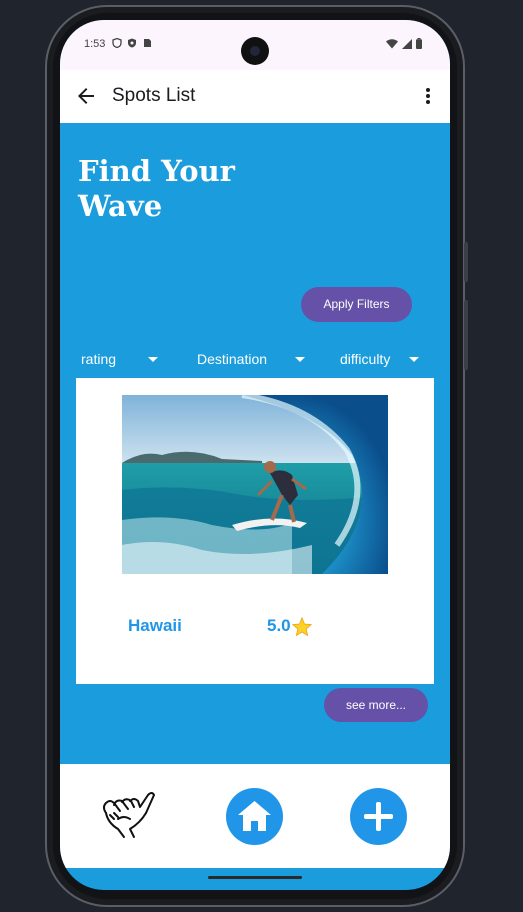 This screenshot has height=912, width=523. I want to click on vpn-icon, so click(132, 43).